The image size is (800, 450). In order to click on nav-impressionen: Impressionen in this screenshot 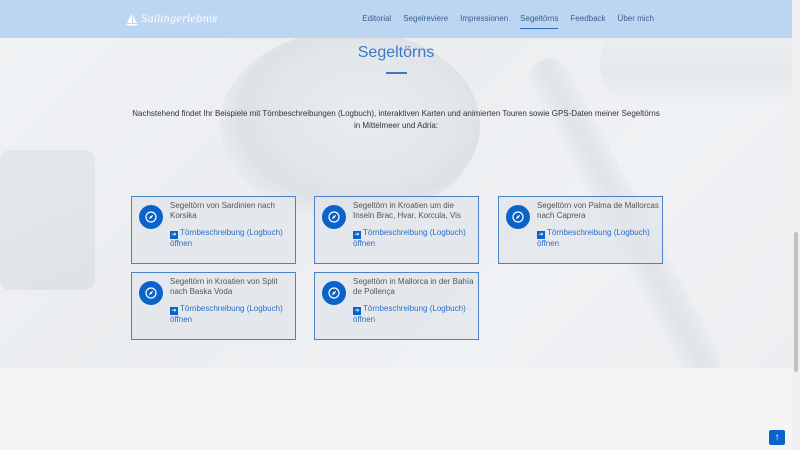, I will do `click(484, 19)`.